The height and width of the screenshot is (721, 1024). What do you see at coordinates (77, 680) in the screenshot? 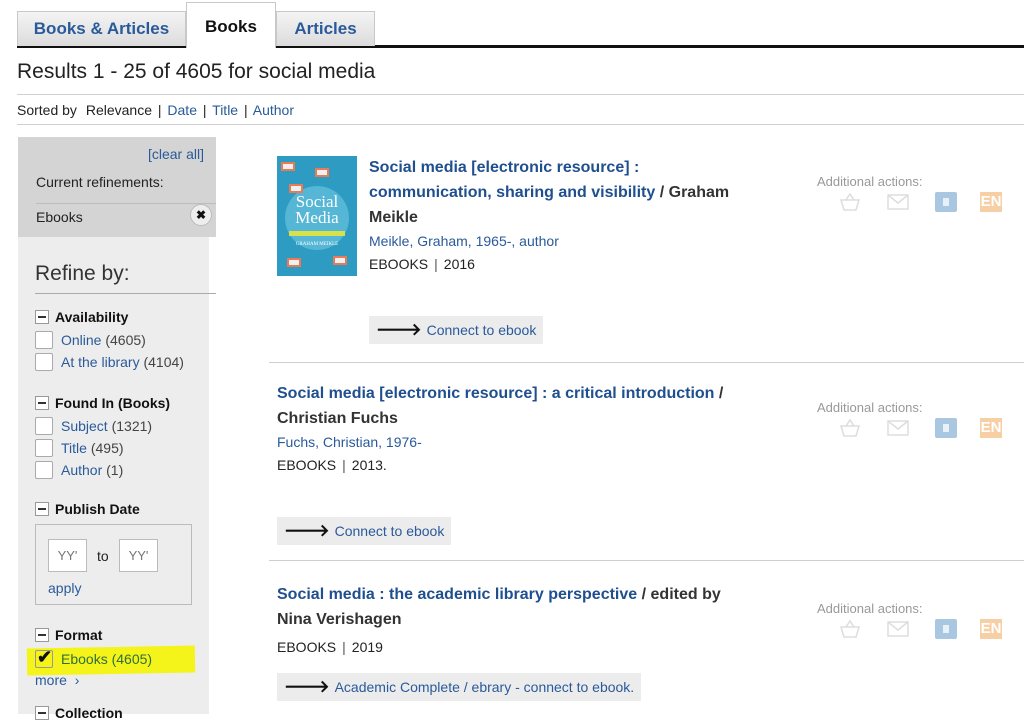
I see `chevron-right-icon: ›` at bounding box center [77, 680].